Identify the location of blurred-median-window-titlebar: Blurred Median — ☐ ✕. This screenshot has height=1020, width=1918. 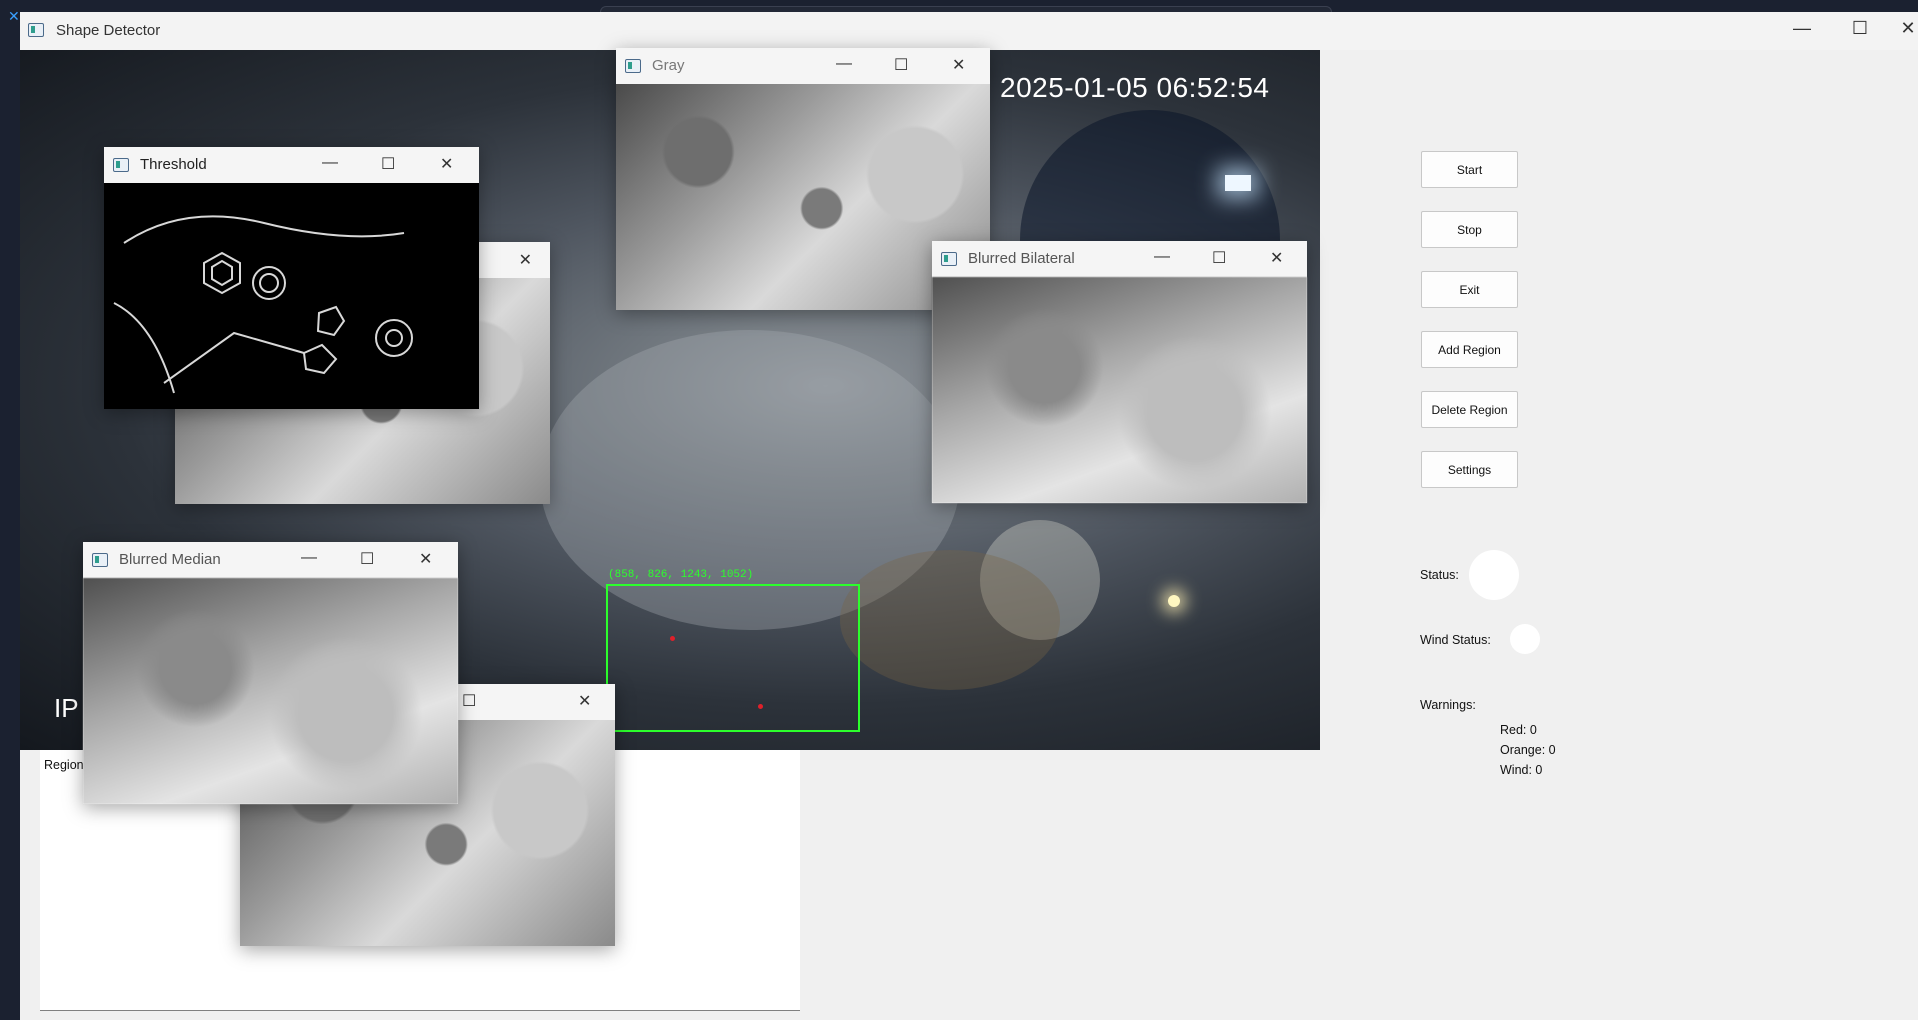
(270, 560).